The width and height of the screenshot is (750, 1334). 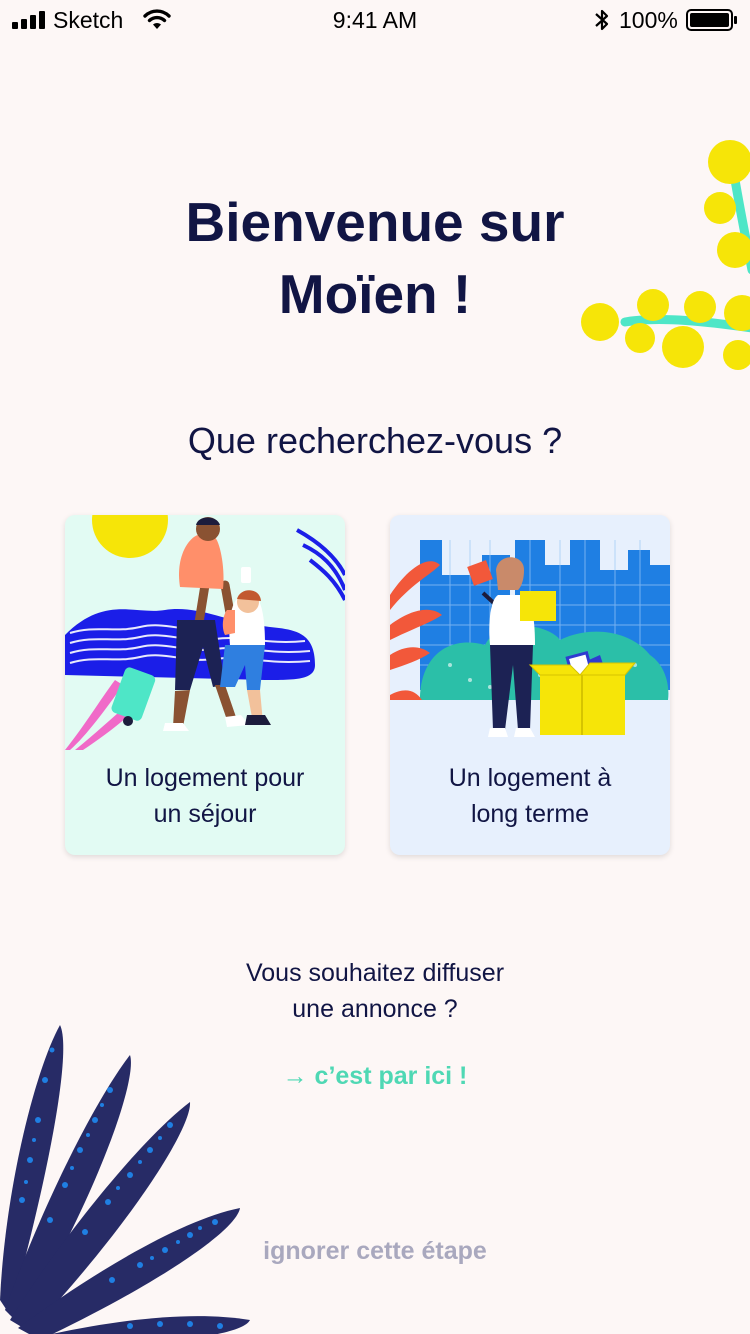 I want to click on option-label-long-term-line1: Un logement à, so click(x=530, y=778).